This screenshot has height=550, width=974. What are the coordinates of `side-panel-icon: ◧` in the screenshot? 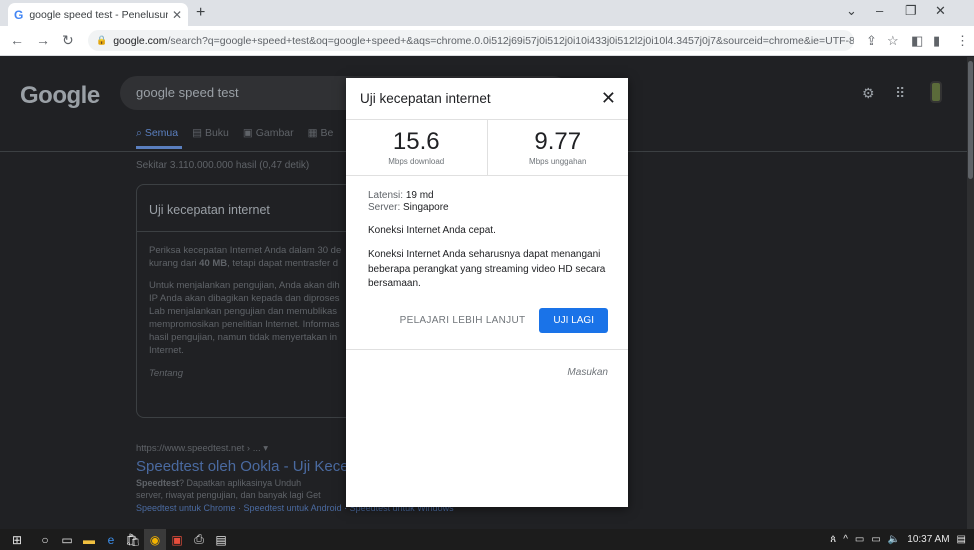 It's located at (917, 41).